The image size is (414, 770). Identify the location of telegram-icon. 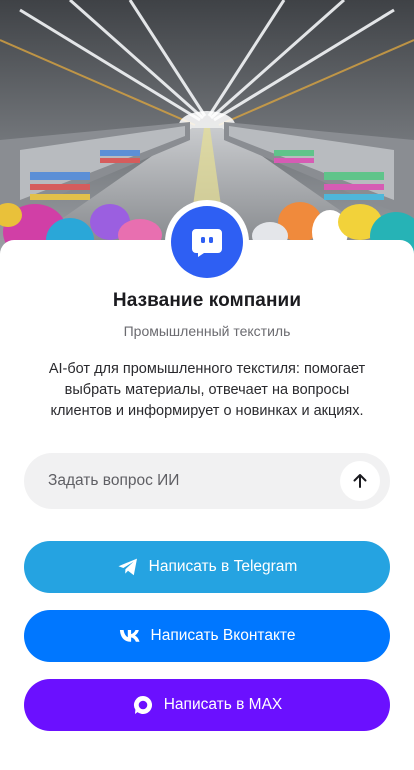
(128, 567).